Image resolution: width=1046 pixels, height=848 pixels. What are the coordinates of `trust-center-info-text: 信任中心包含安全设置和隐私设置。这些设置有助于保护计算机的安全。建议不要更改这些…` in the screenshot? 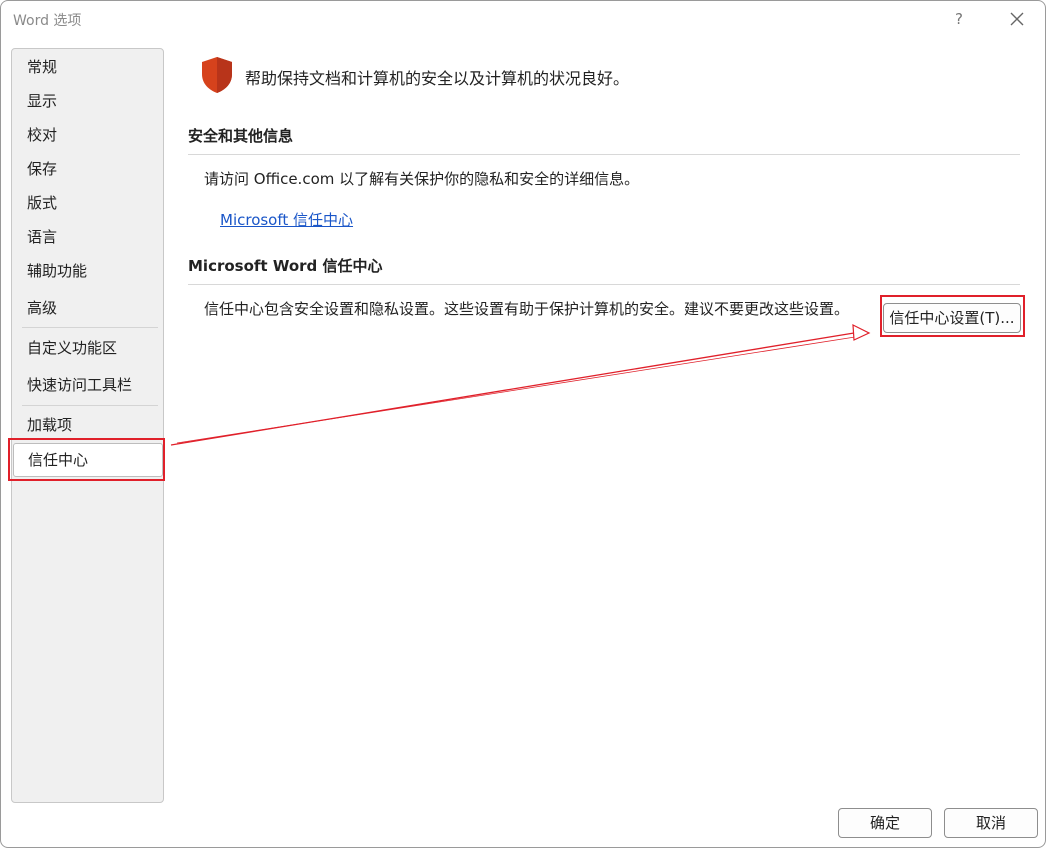 It's located at (527, 309).